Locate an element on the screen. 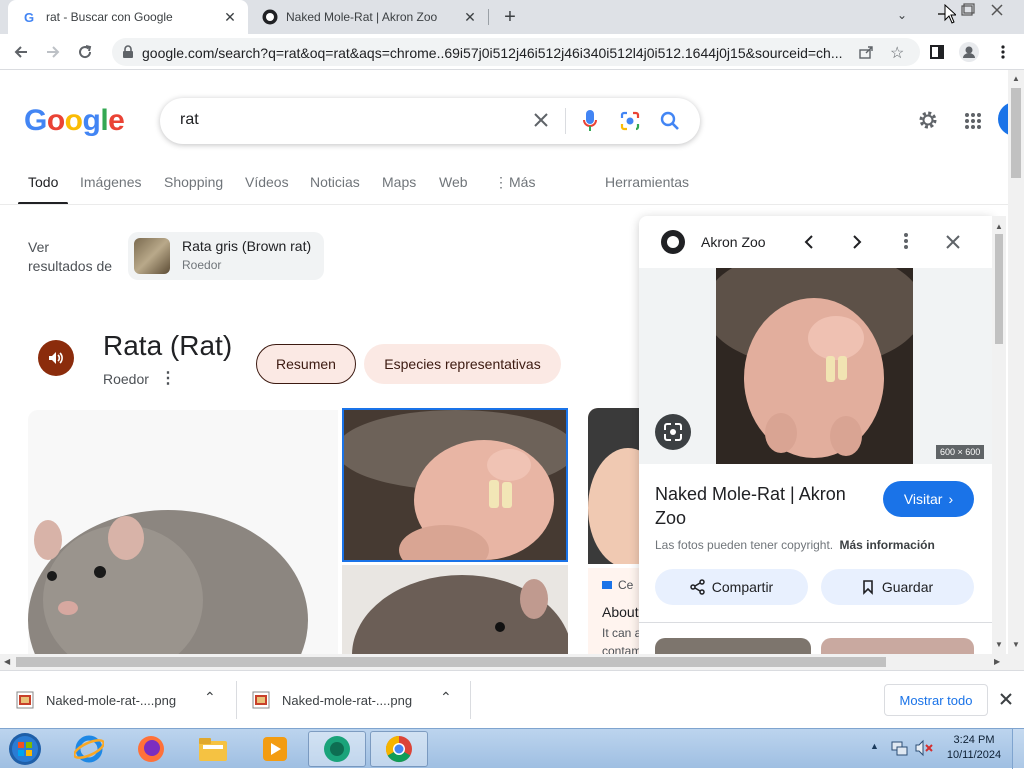  page-horizontal-scrollbar: ◀ ▶ is located at coordinates (512, 662).